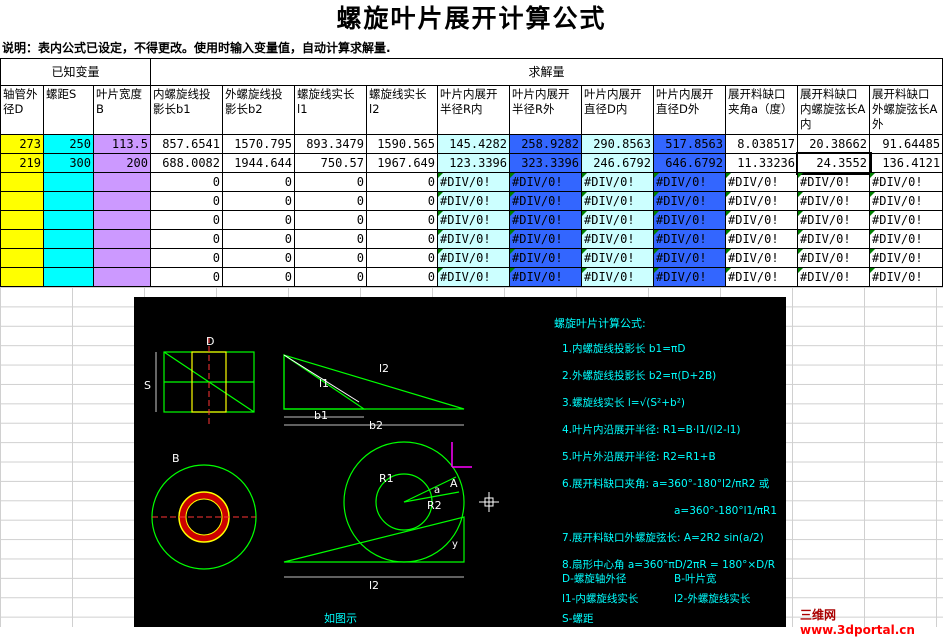 This screenshot has width=943, height=637. What do you see at coordinates (545, 144) in the screenshot?
I see `result-cell: 258.9282` at bounding box center [545, 144].